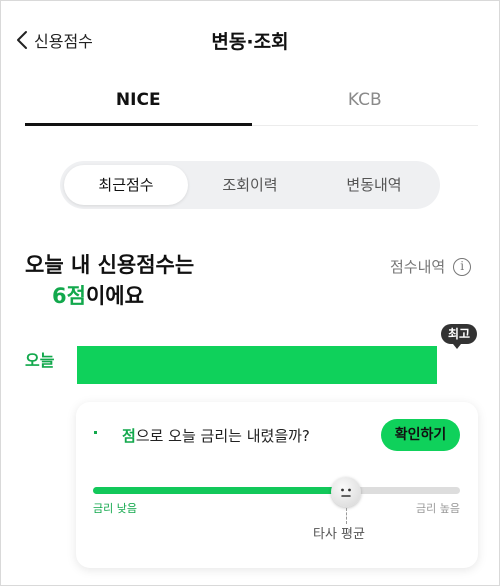  I want to click on segment-change-history: 변동내역, so click(374, 185).